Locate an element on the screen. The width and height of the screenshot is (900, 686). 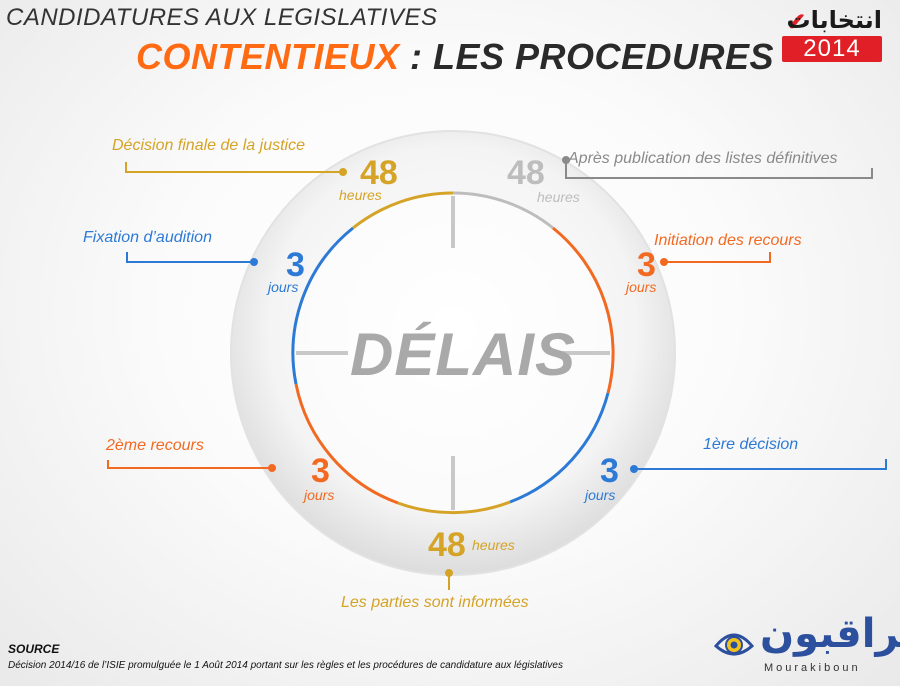
step-label-publication: Après publication des listes définitives is located at coordinates (703, 158).